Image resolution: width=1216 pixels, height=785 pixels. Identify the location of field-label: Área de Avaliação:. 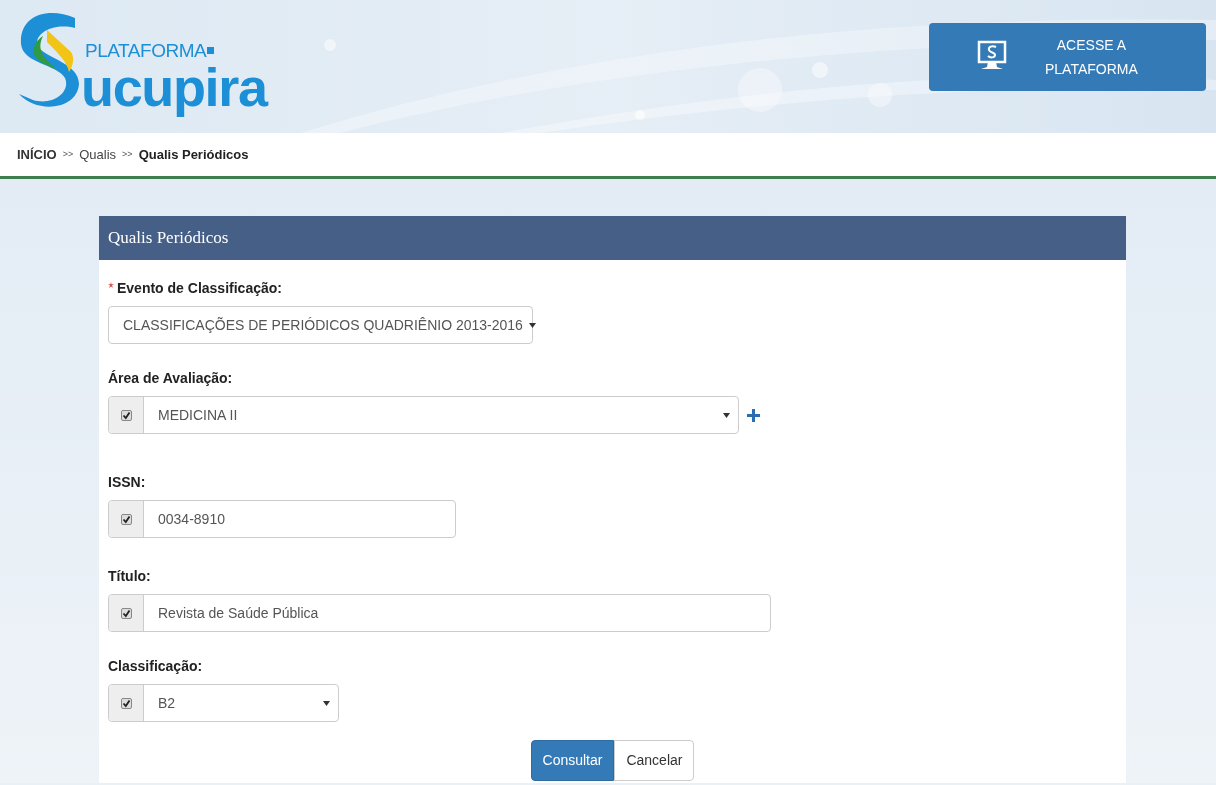
(170, 378).